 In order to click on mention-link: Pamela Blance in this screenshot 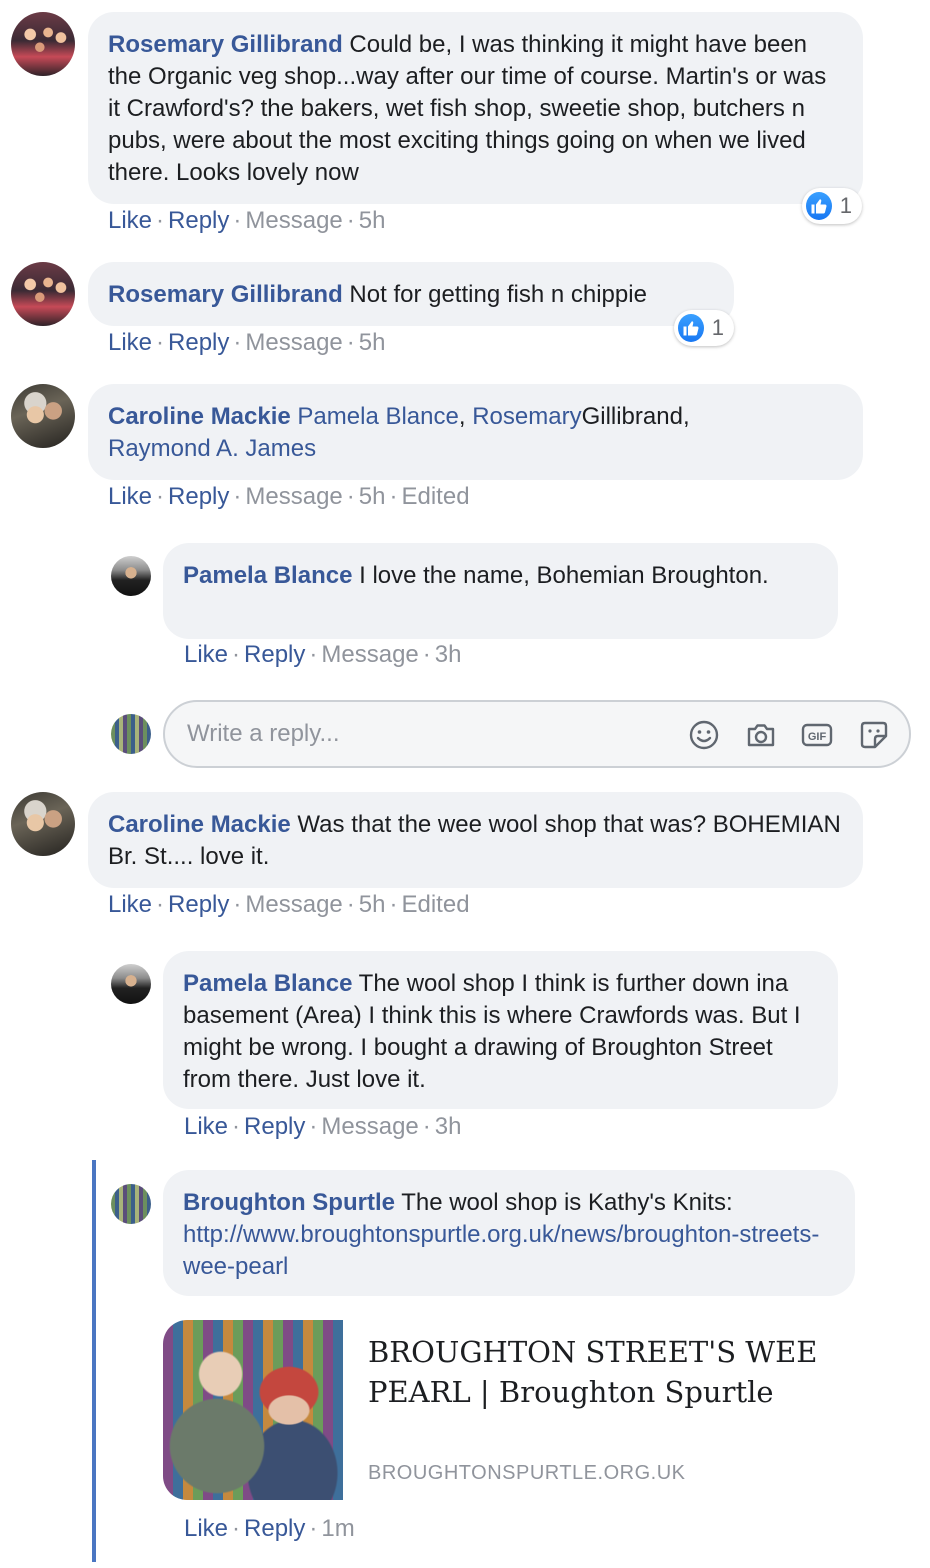, I will do `click(377, 416)`.